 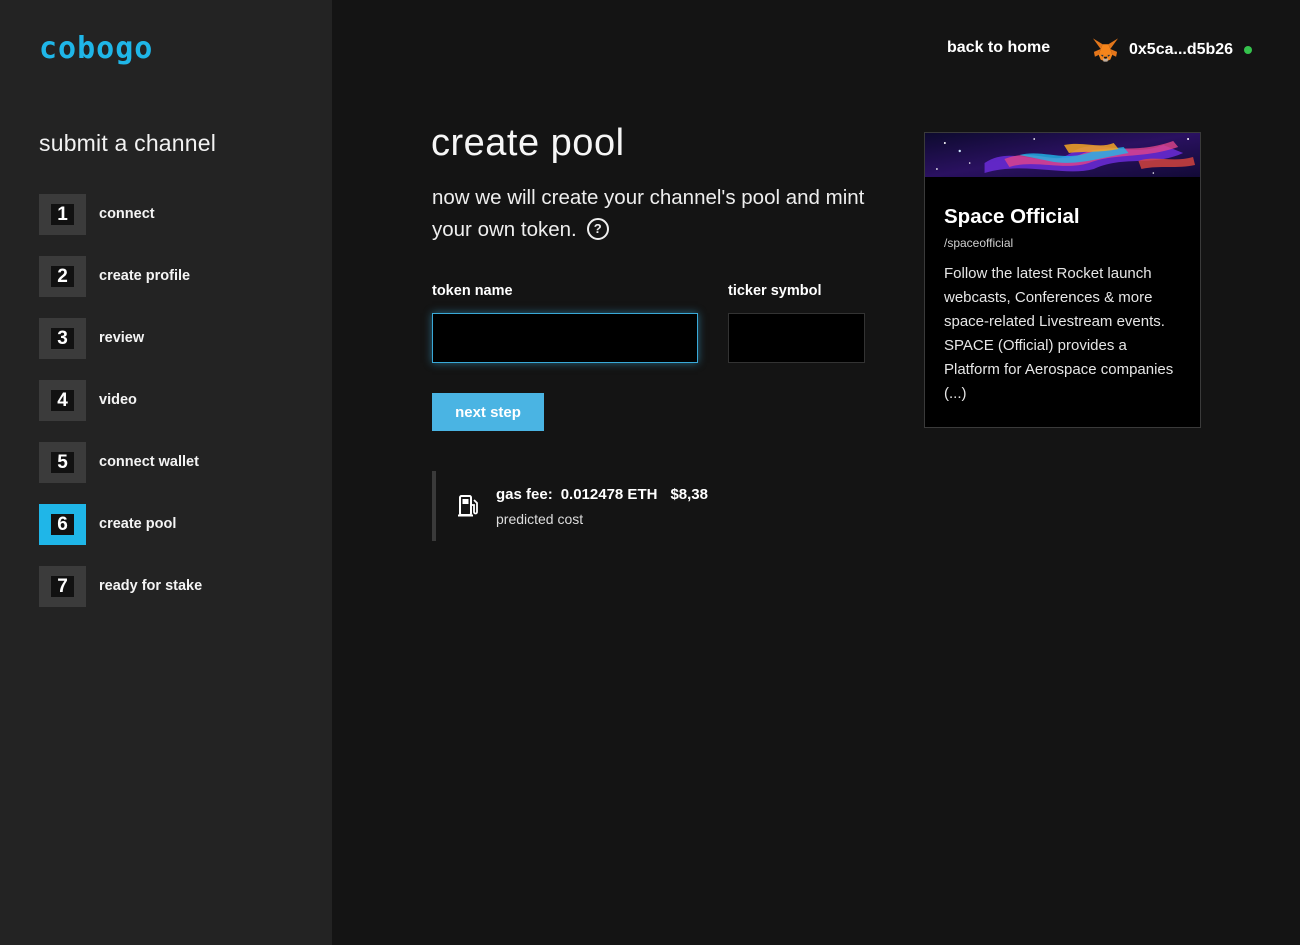 What do you see at coordinates (689, 494) in the screenshot?
I see `gas-fee-usd: $8,38` at bounding box center [689, 494].